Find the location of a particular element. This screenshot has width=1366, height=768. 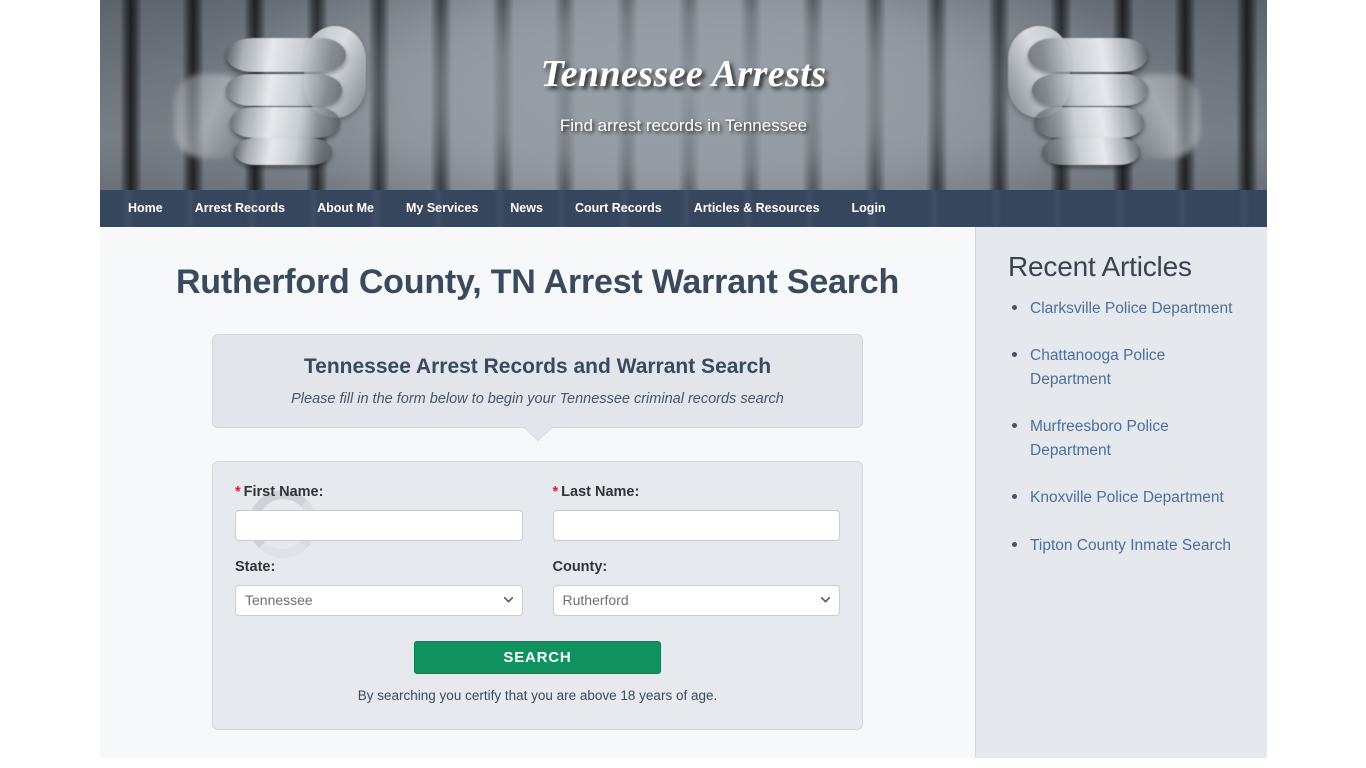

list-item: Murfreesboro Police Department is located at coordinates (1126, 438).